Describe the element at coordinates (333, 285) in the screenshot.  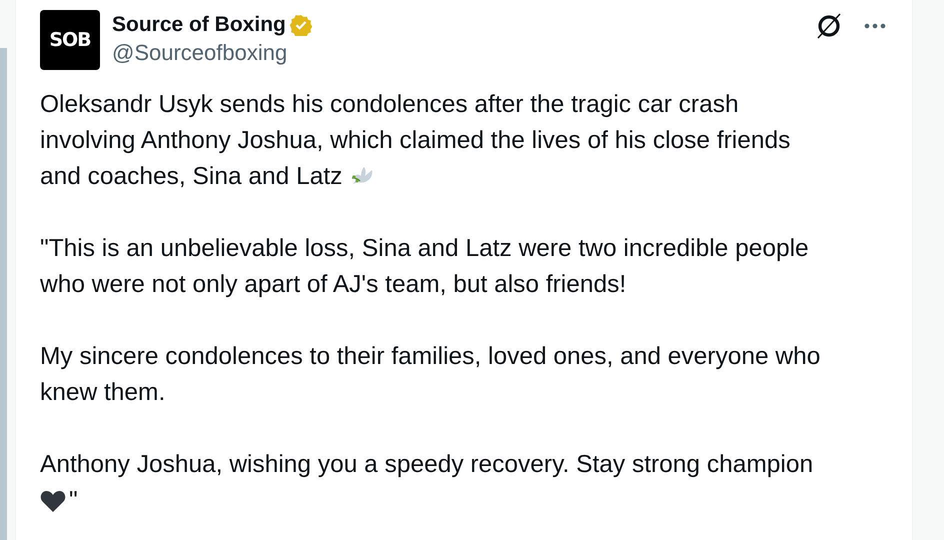
I see `post-text: who were not only apart of AJ's team, but also friends!` at that location.